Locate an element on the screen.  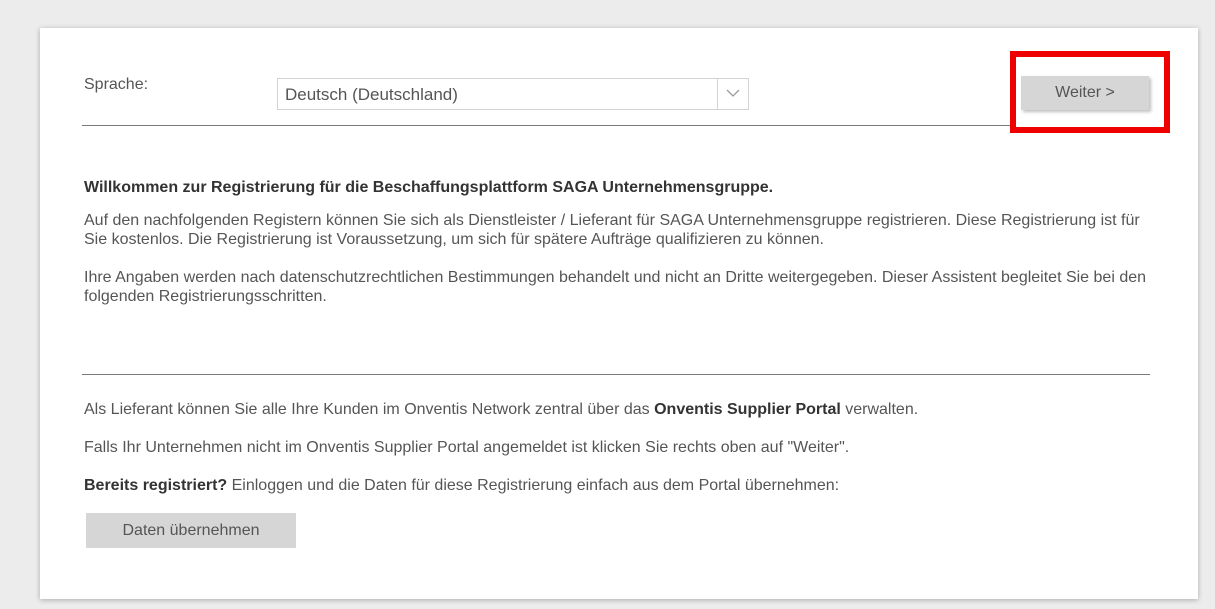
import-data-button: Daten übernehmen is located at coordinates (191, 530).